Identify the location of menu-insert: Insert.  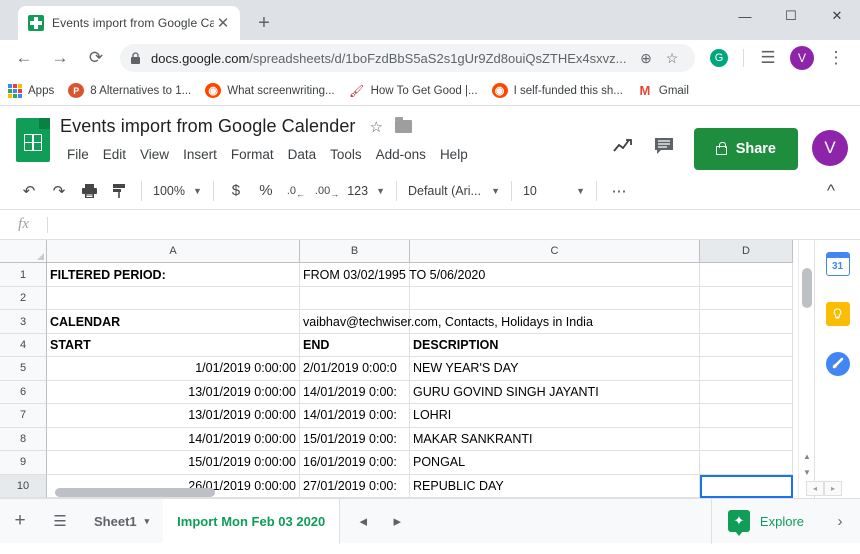
(200, 154).